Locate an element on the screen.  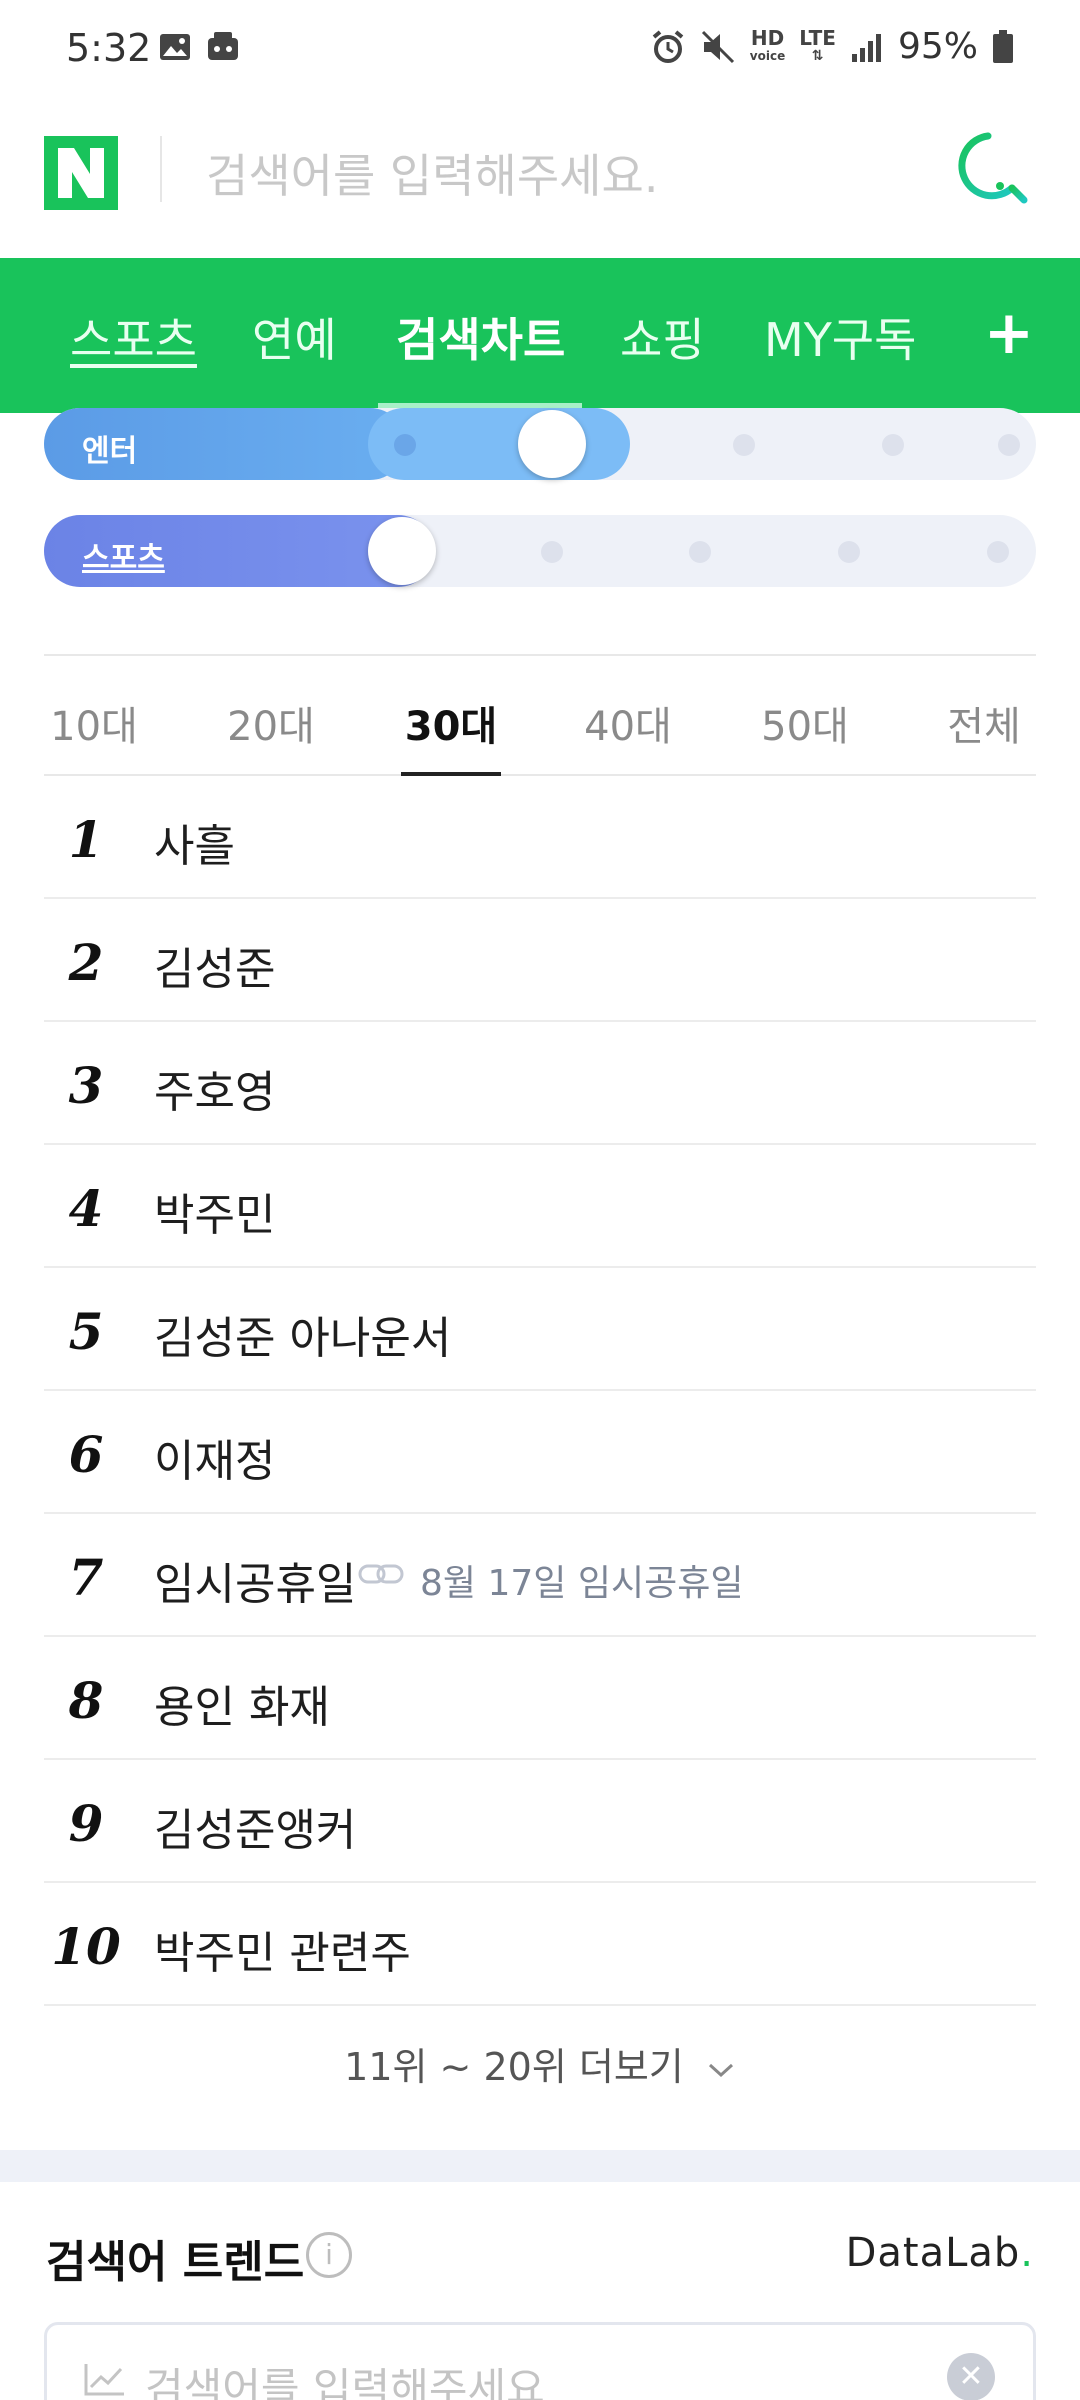
alarm-icon is located at coordinates (668, 46).